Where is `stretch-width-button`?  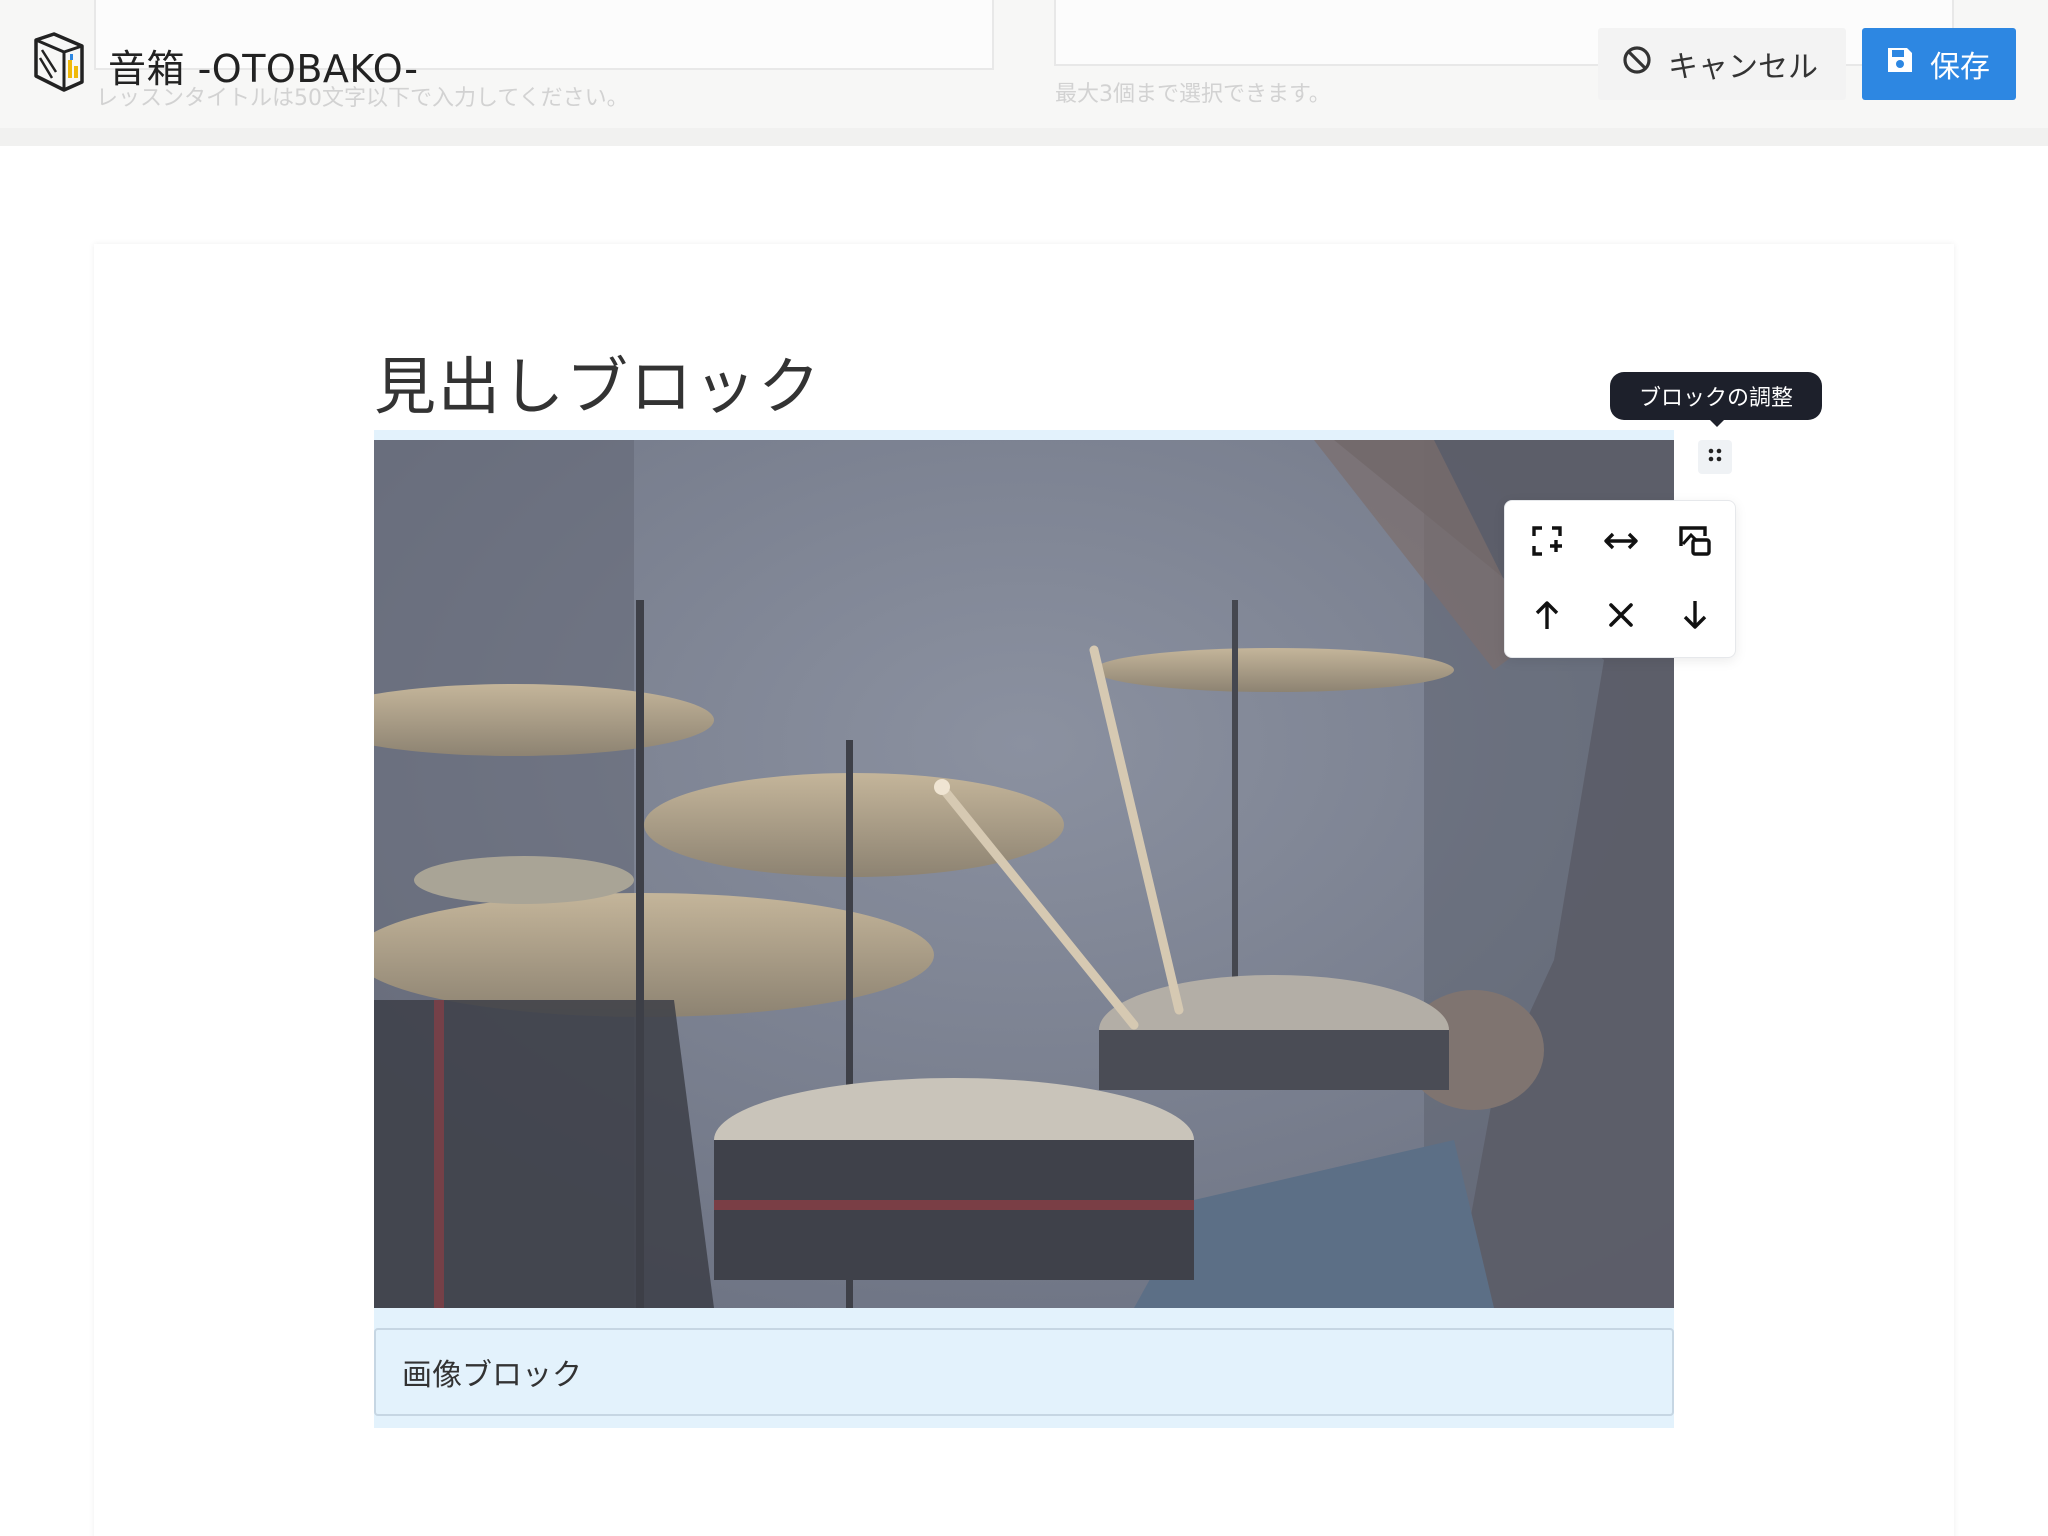
stretch-width-button is located at coordinates (1621, 543).